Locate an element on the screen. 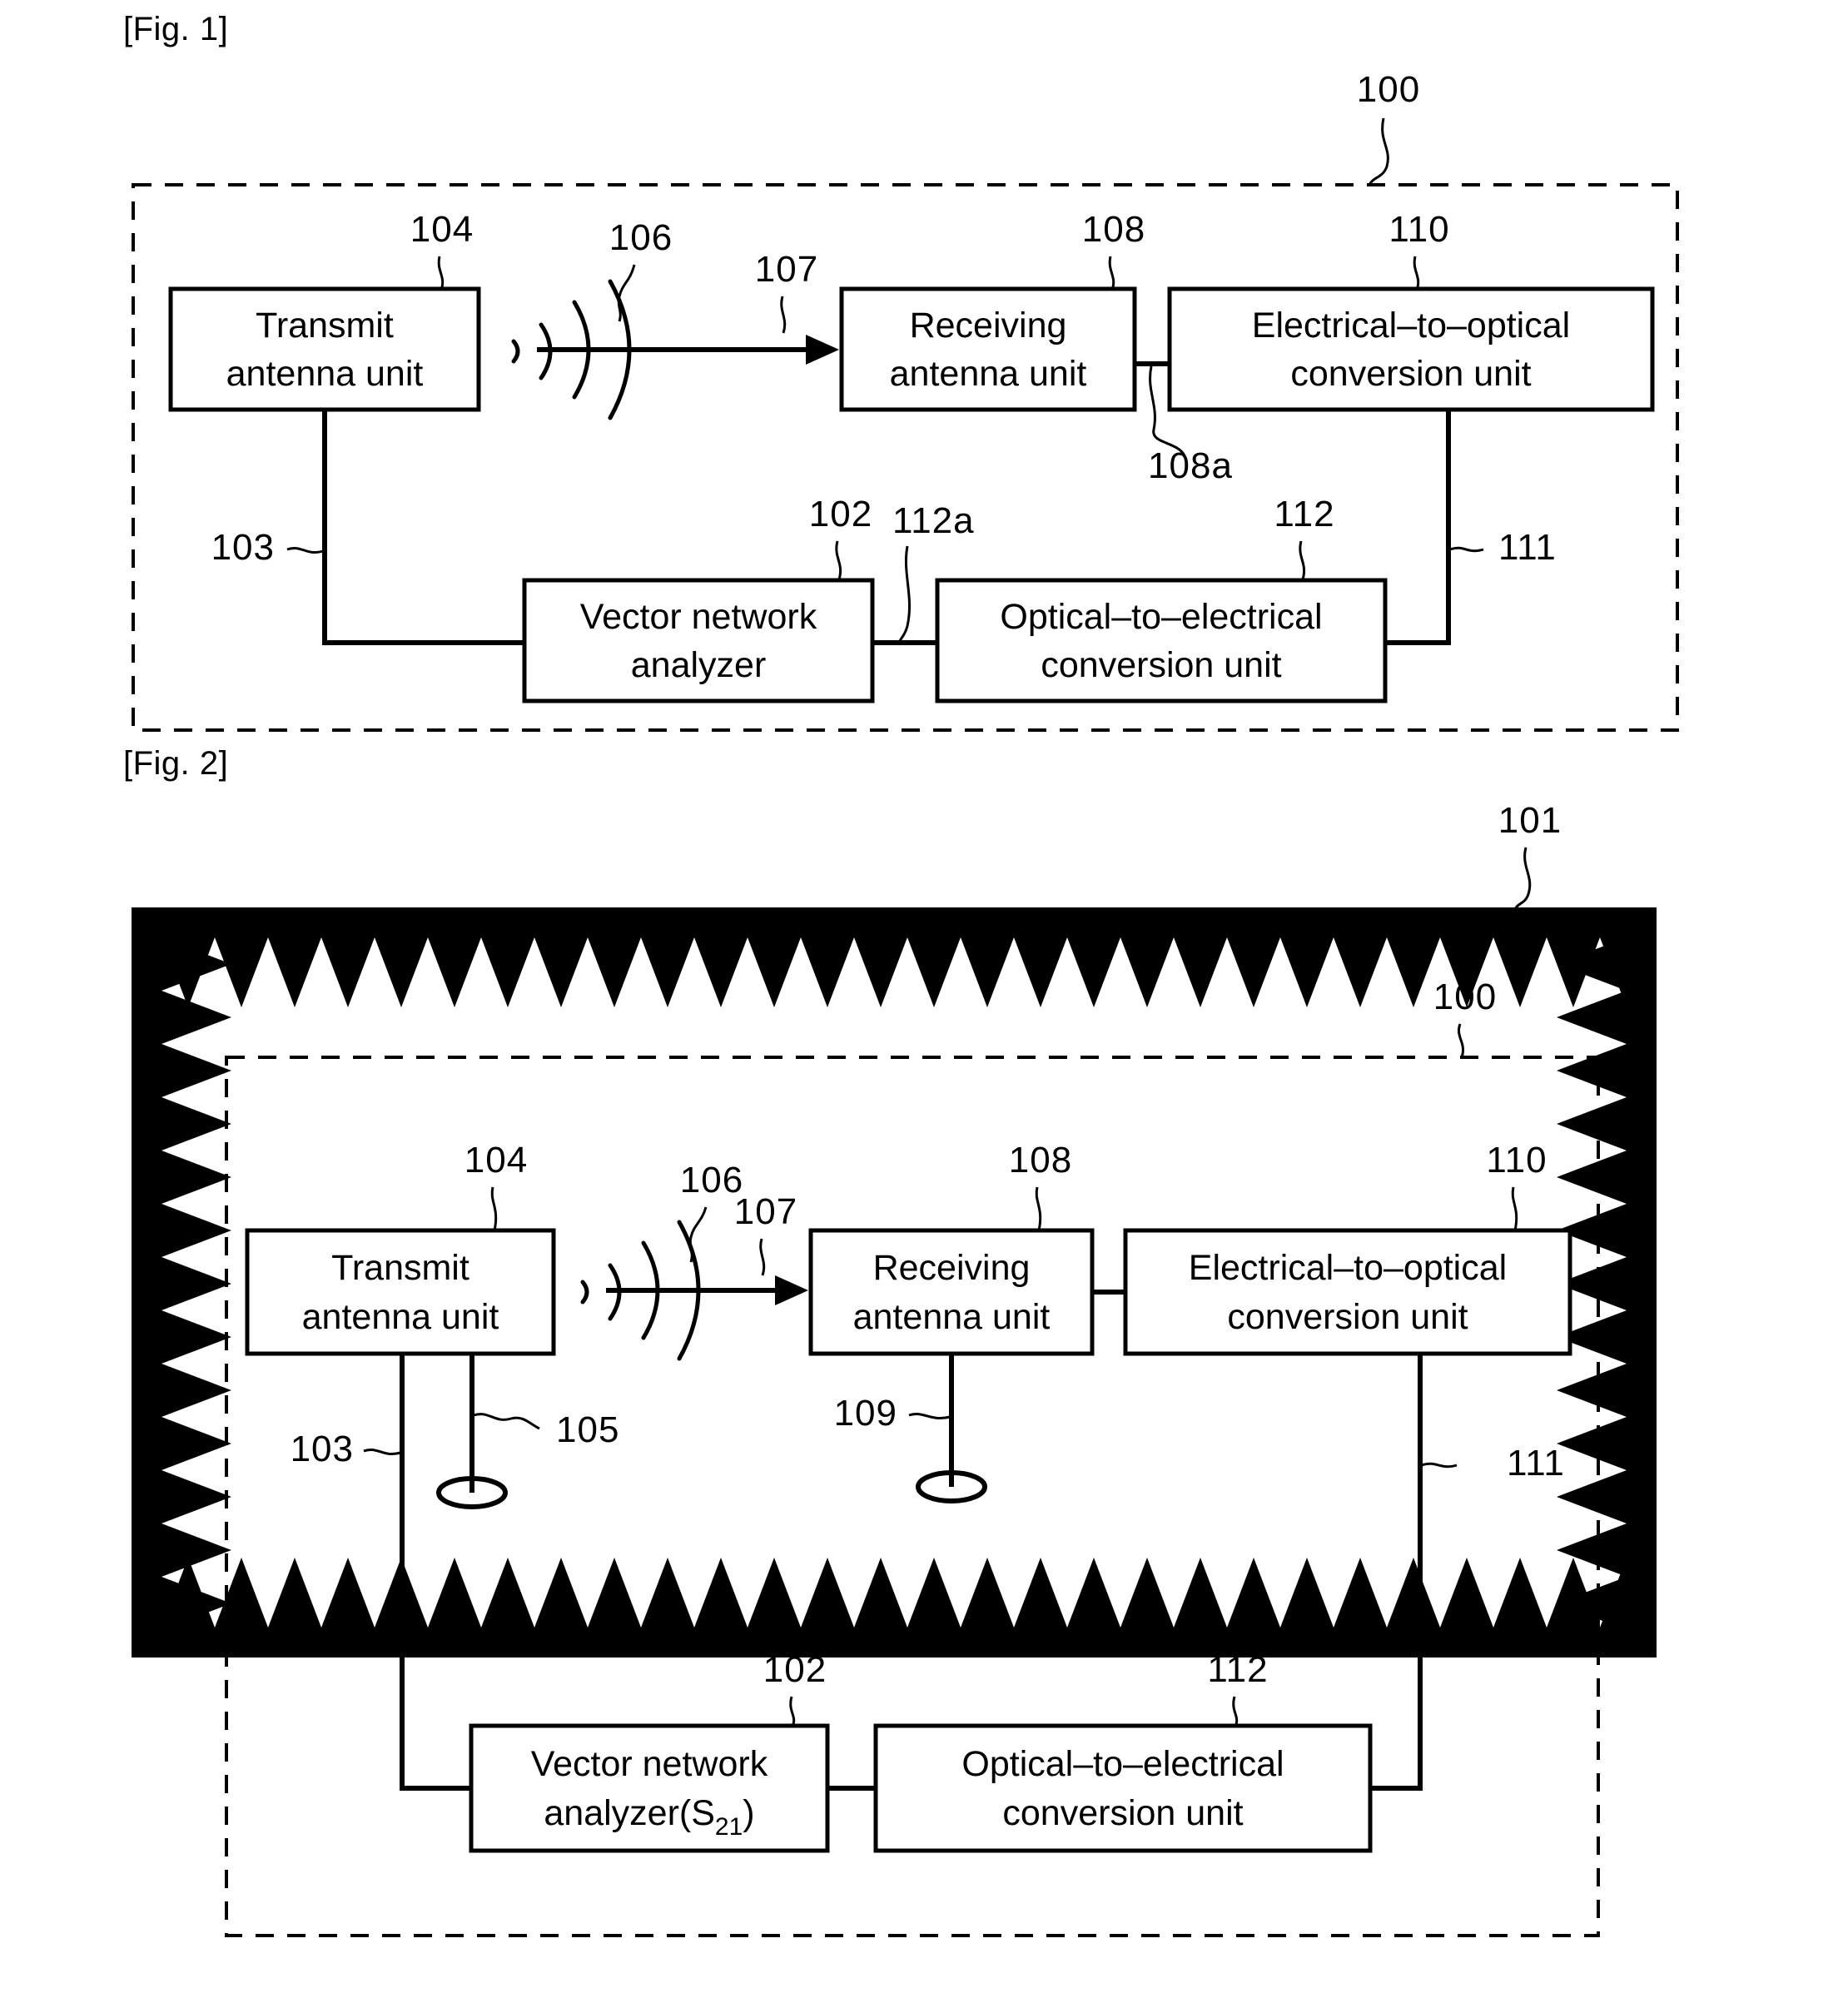 The width and height of the screenshot is (1848, 1993). fig2-ref-108: 108 is located at coordinates (1041, 1160).